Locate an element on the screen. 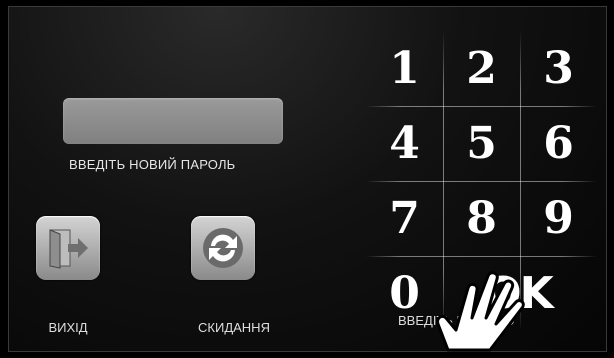 The height and width of the screenshot is (358, 614). exit-label: ВИХІД is located at coordinates (68, 327).